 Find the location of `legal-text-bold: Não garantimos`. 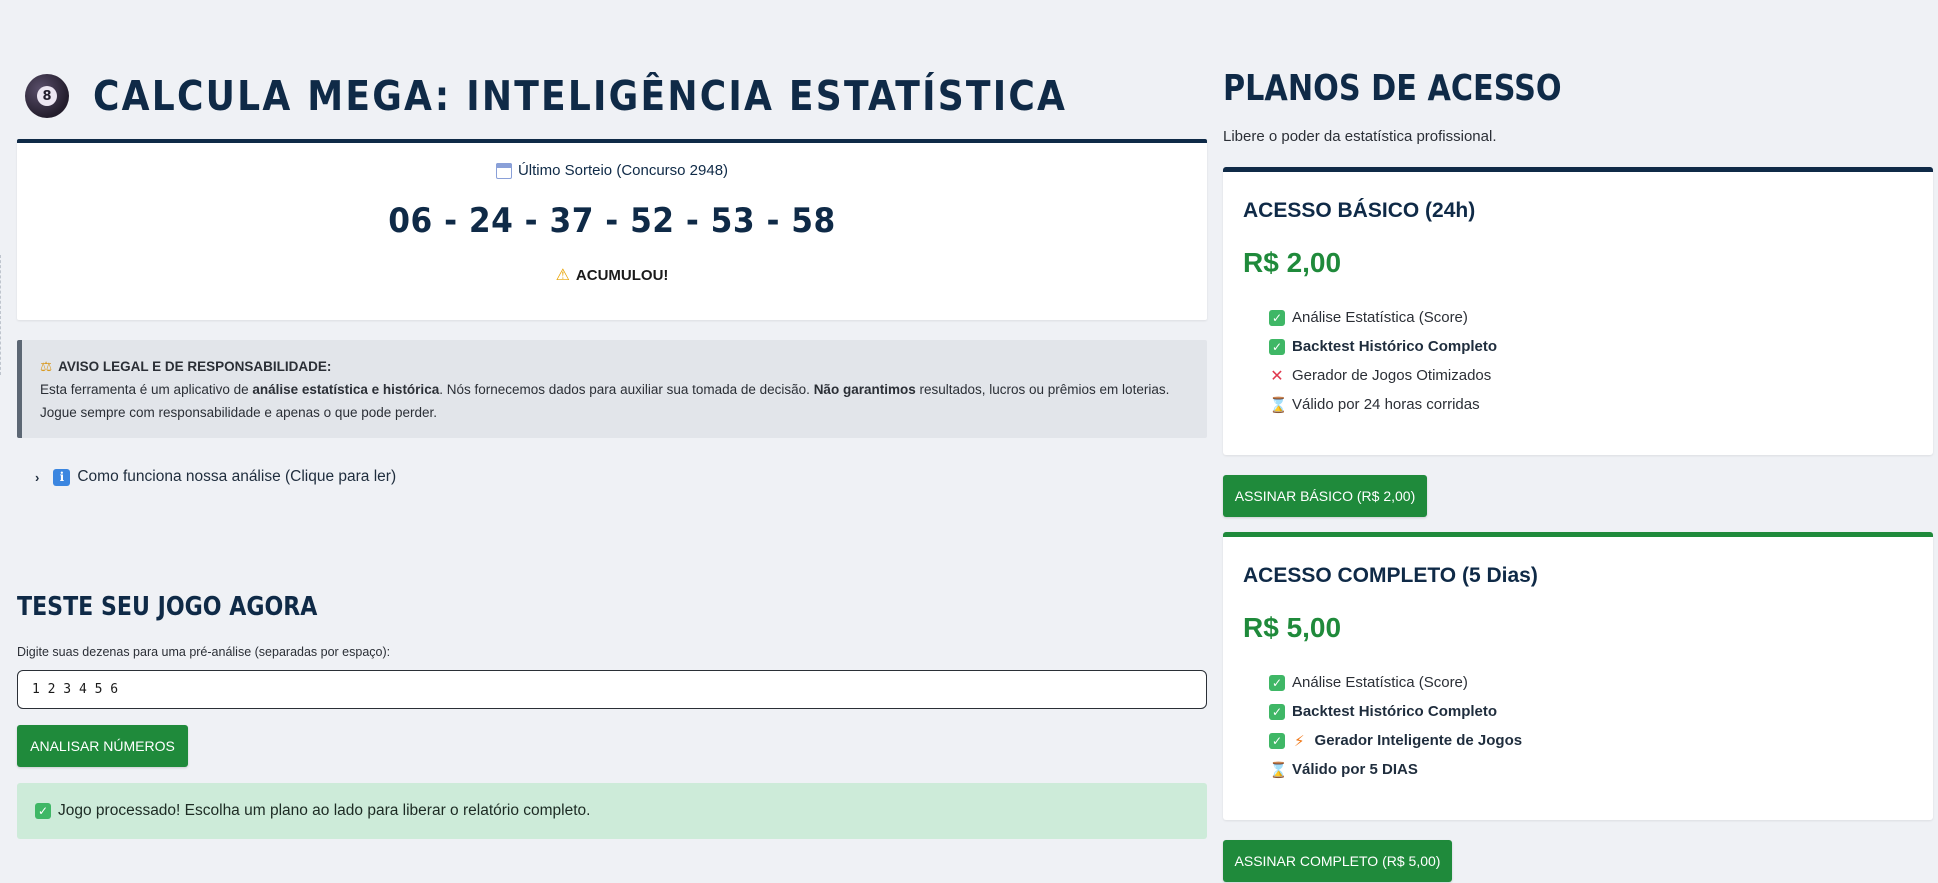

legal-text-bold: Não garantimos is located at coordinates (864, 389).